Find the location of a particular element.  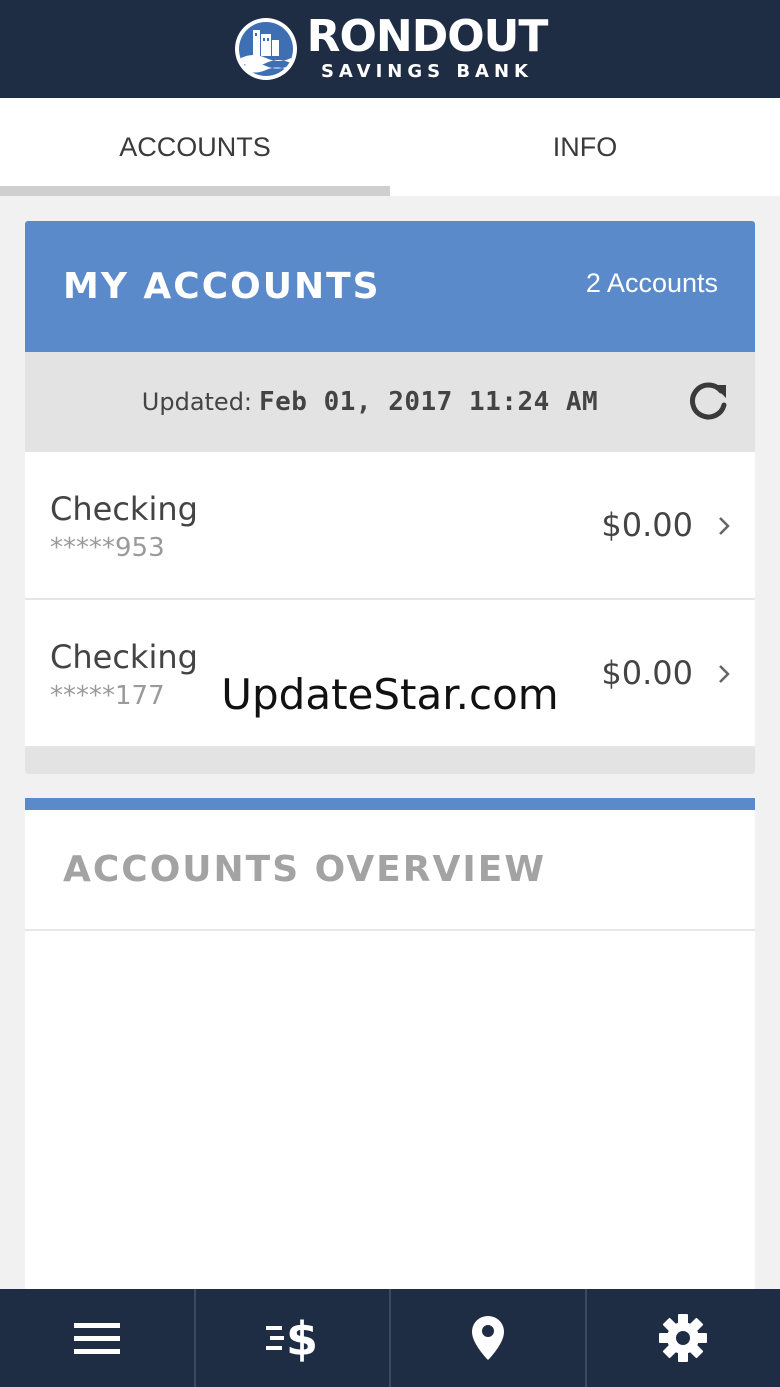

watermark-text: UpdateStar.com is located at coordinates (390, 694).